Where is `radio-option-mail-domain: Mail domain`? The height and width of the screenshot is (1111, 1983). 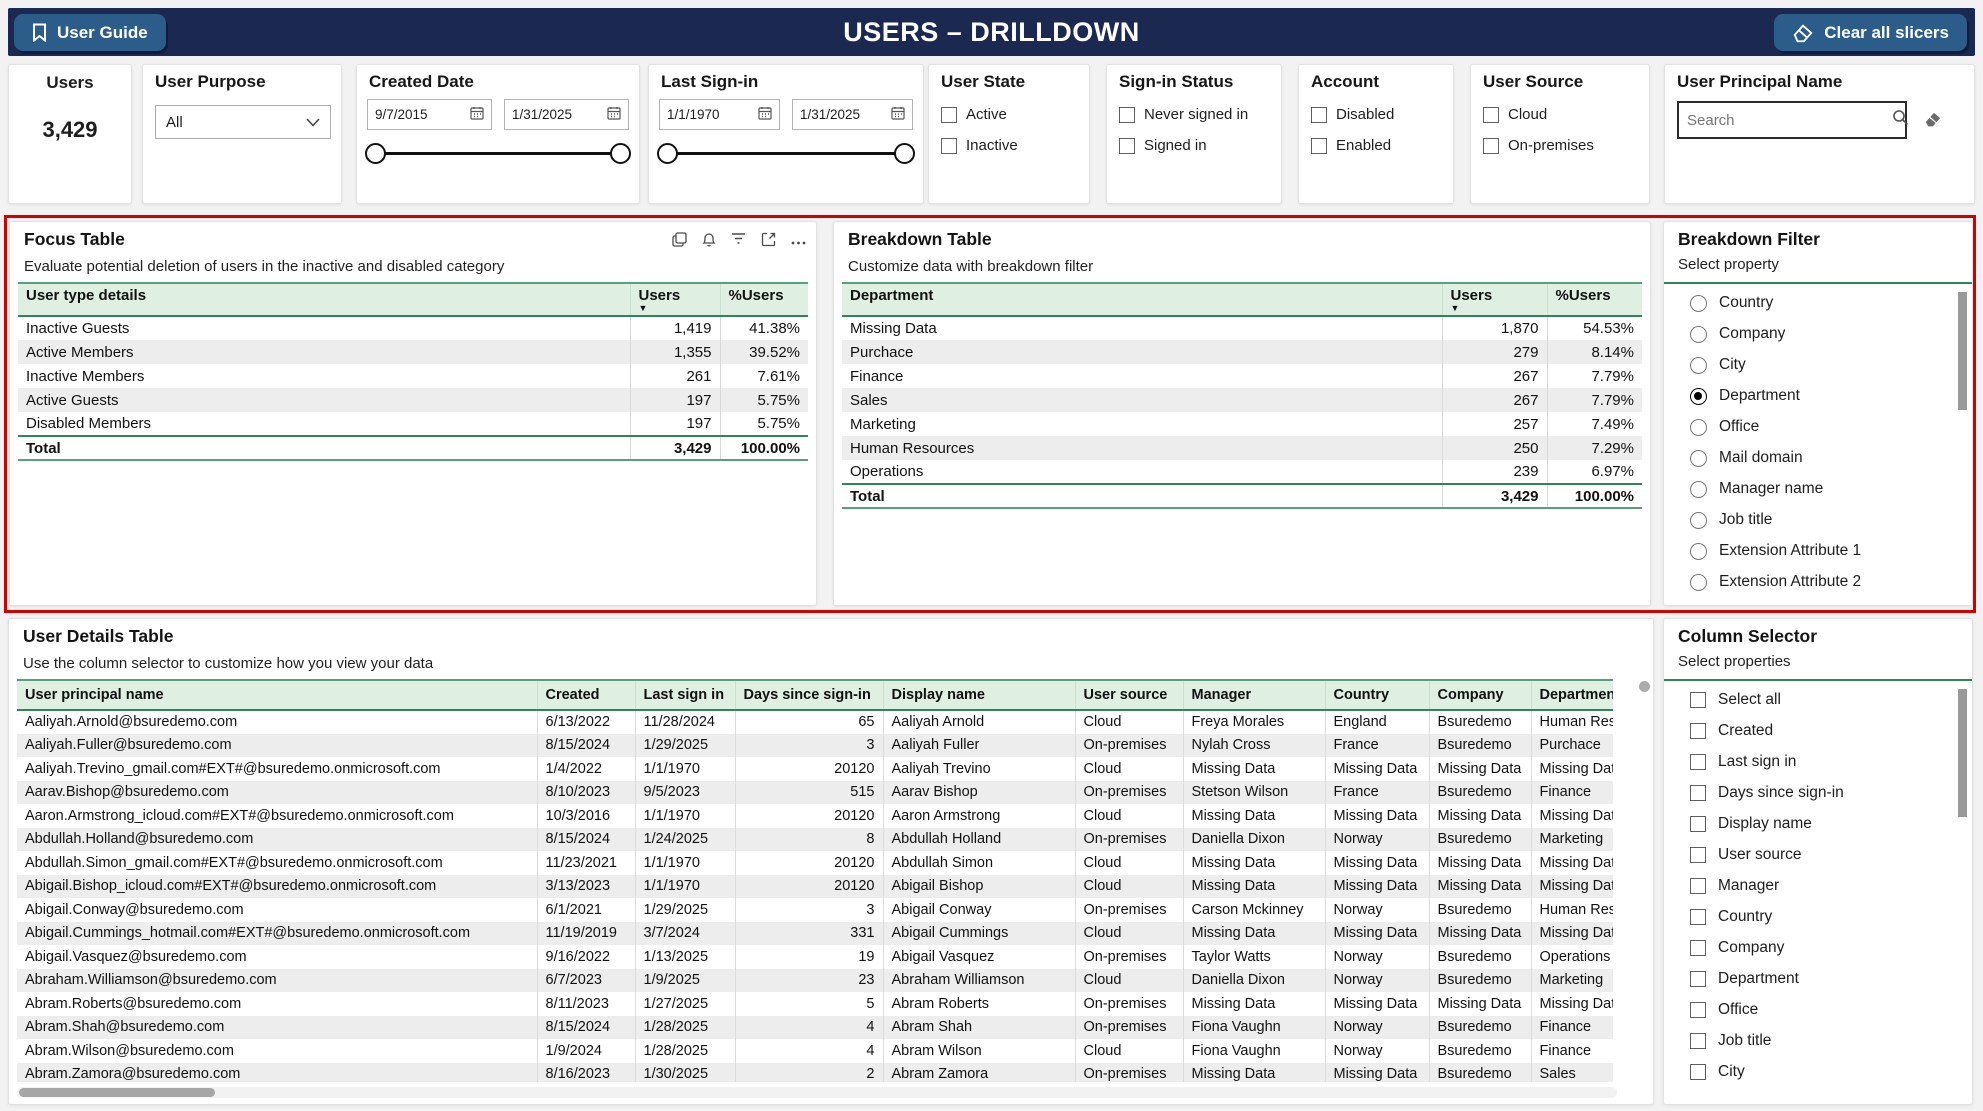 radio-option-mail-domain: Mail domain is located at coordinates (1746, 458).